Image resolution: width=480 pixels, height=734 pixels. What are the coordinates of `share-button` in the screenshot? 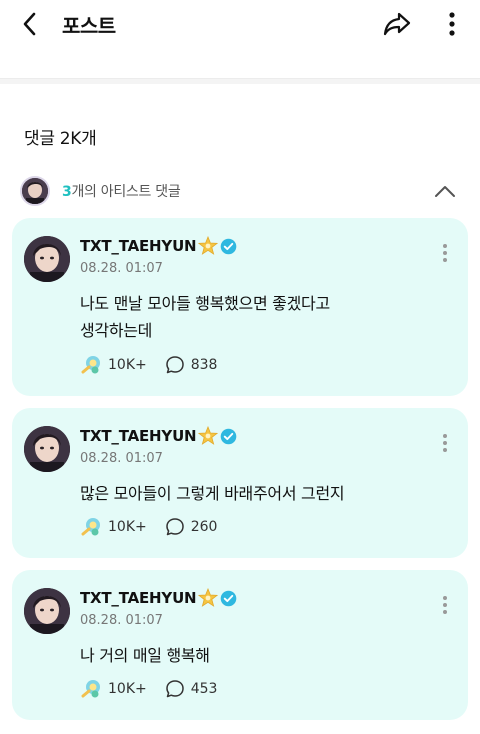 It's located at (397, 24).